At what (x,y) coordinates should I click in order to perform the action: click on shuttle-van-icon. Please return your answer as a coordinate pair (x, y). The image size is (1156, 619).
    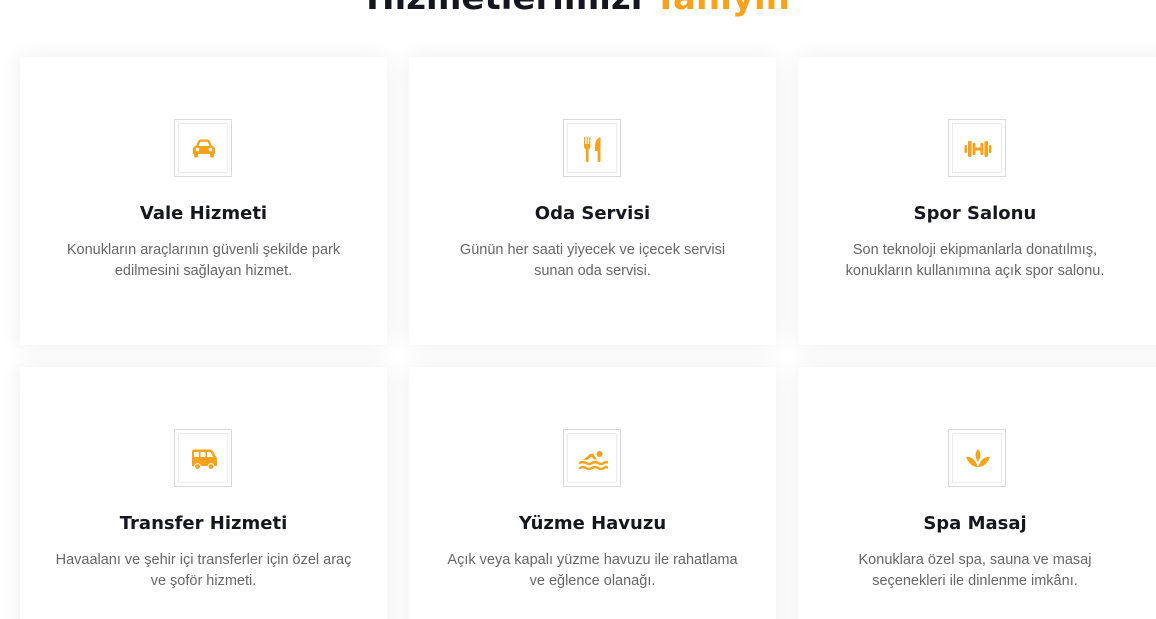
    Looking at the image, I should click on (204, 459).